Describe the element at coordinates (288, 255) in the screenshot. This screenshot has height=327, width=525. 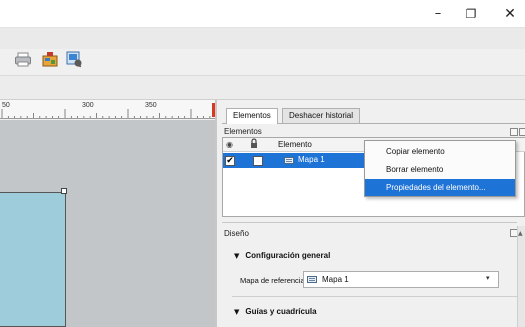
I see `group-general-label: Configuración general` at that location.